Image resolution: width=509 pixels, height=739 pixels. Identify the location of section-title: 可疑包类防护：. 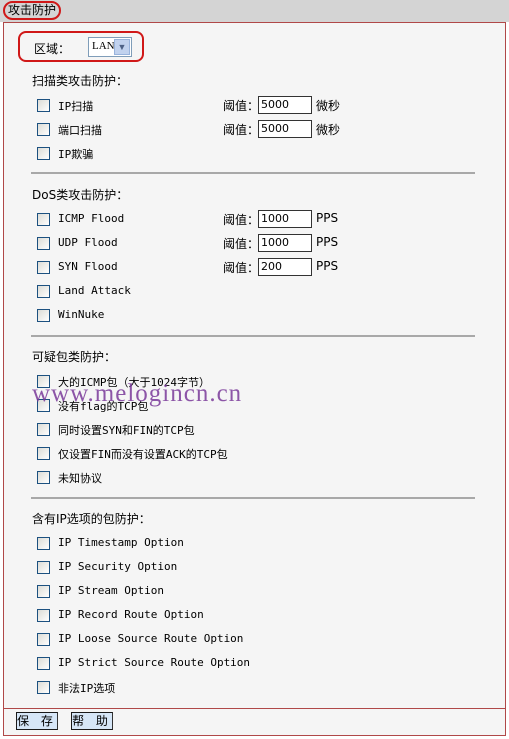
(74, 357).